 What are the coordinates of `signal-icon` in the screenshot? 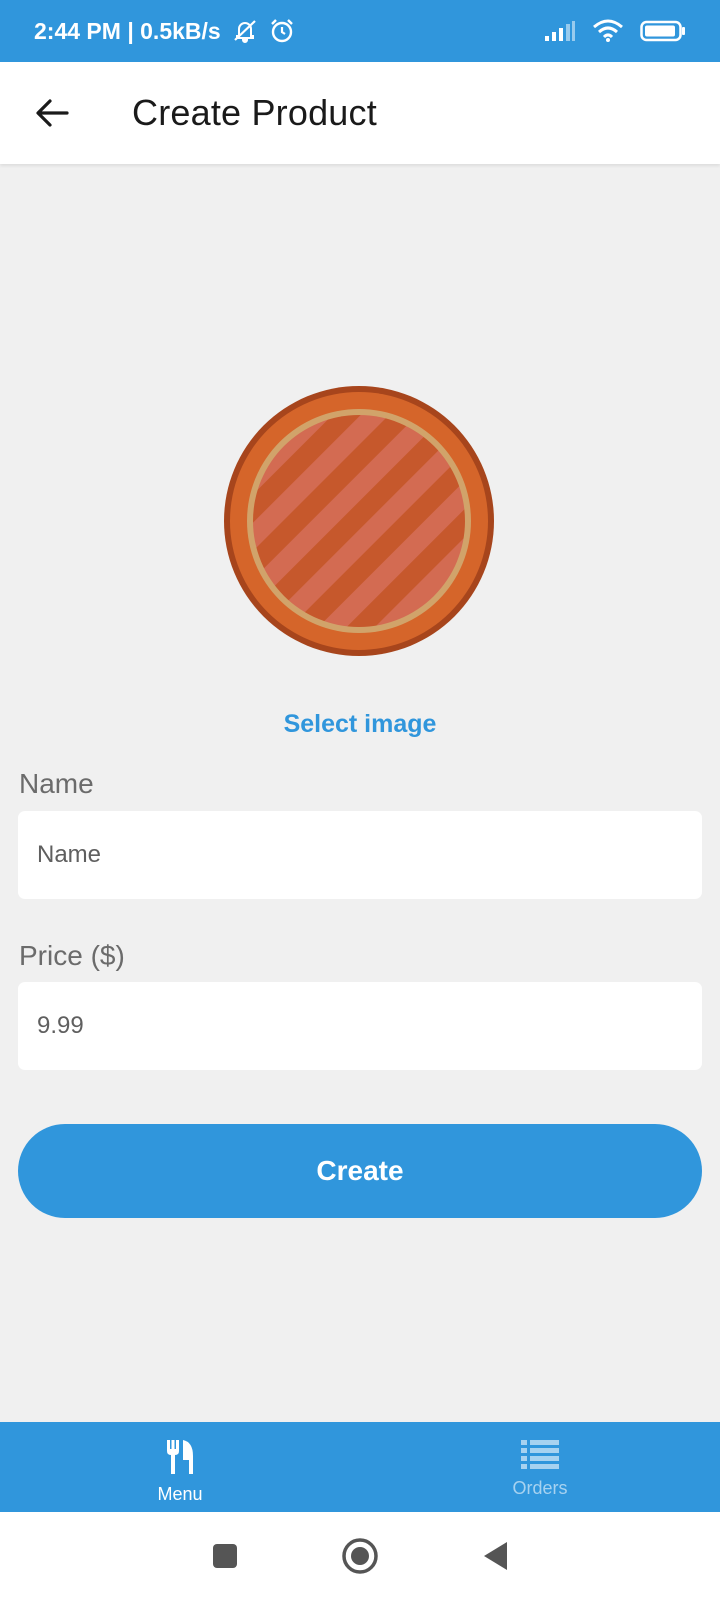 It's located at (560, 31).